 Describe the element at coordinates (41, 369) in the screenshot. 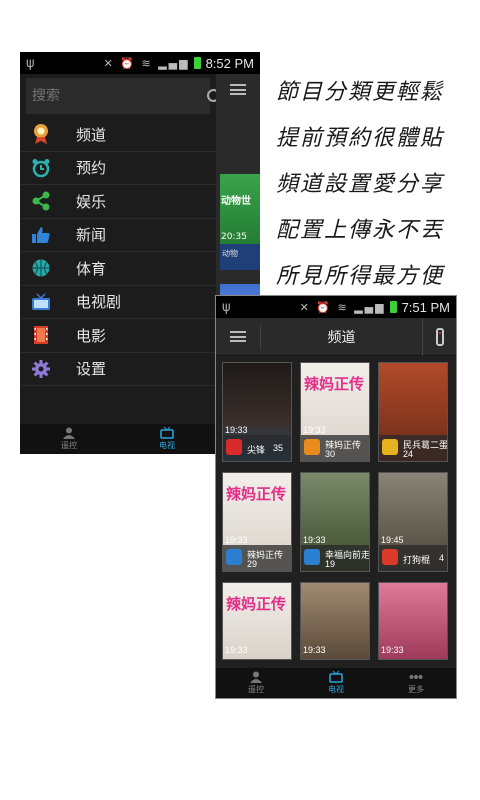

I see `gear-icon` at that location.